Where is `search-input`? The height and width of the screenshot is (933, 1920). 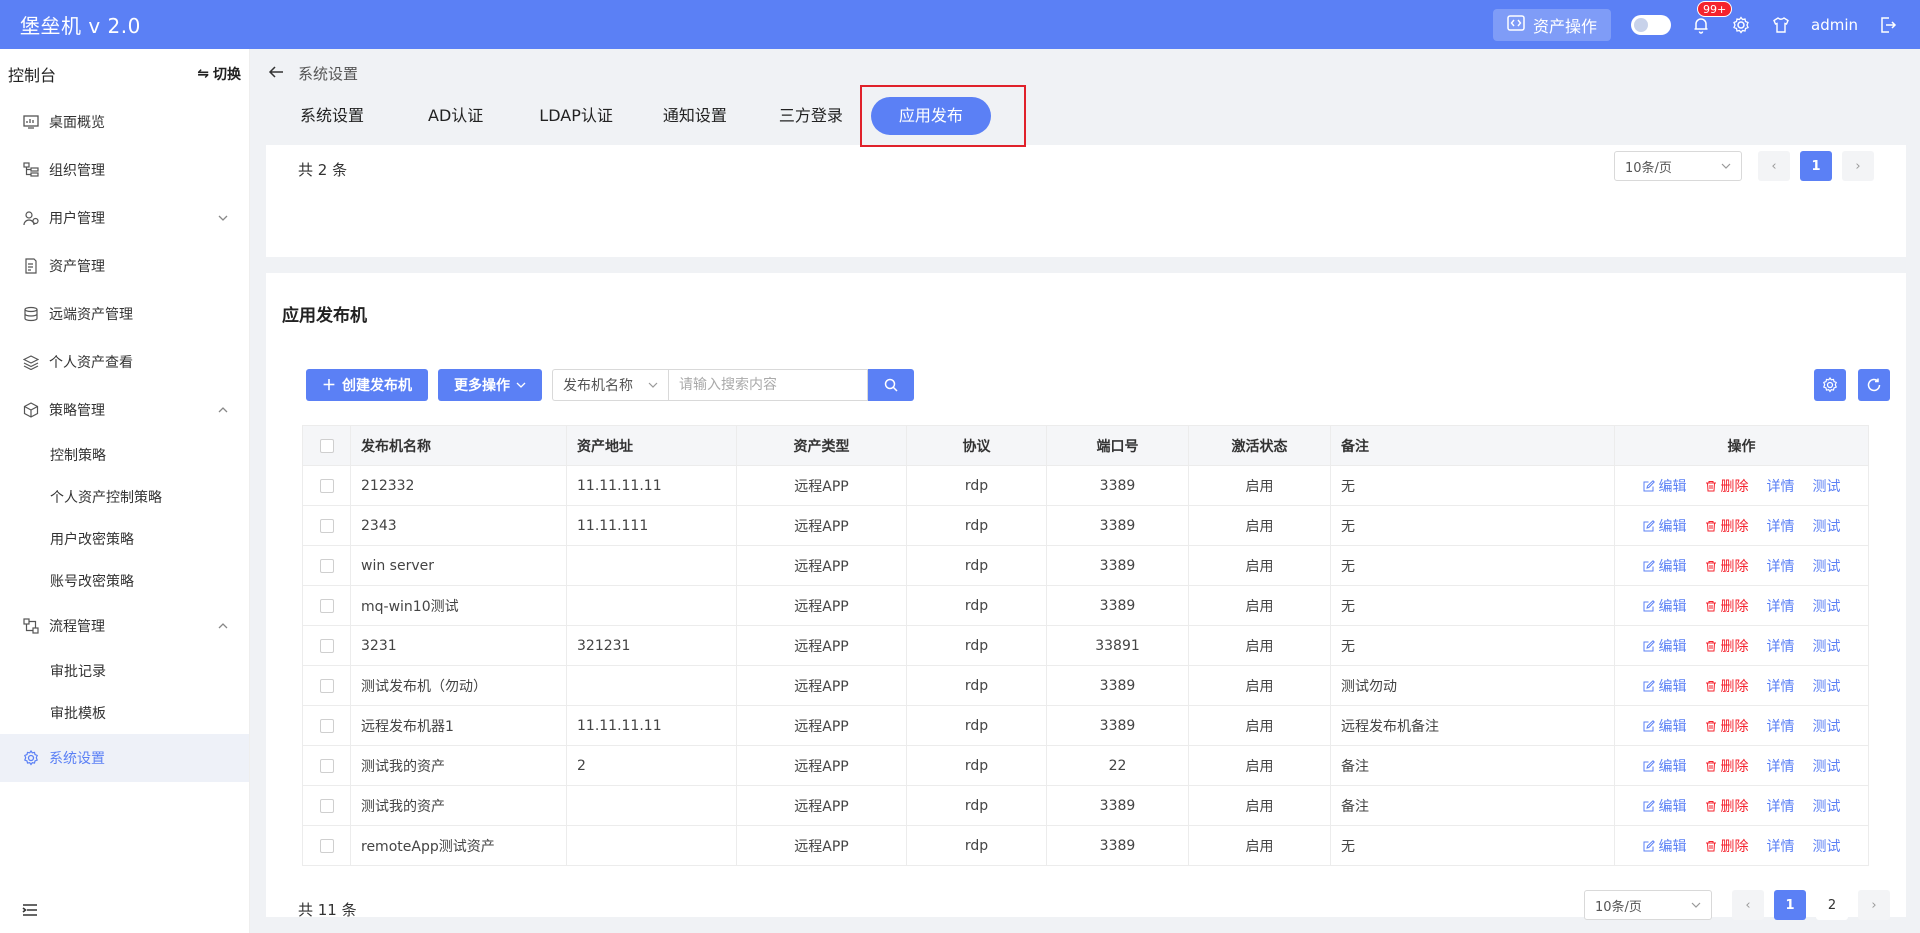
search-input is located at coordinates (768, 385).